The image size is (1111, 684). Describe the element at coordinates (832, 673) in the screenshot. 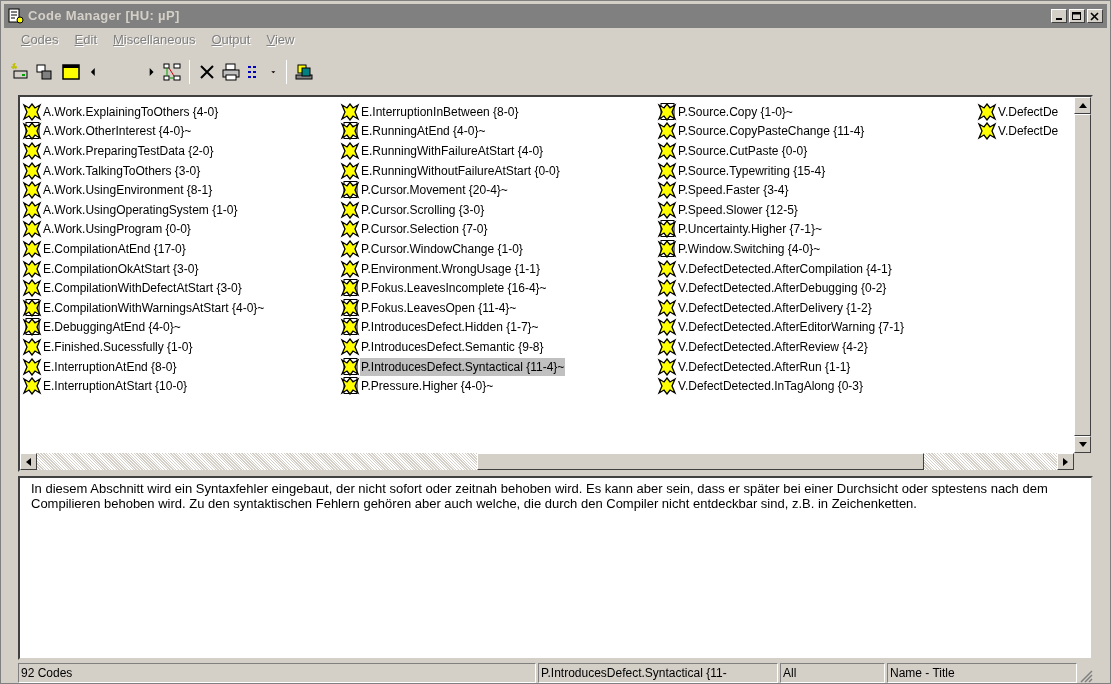

I see `status-bar-panel: All` at that location.